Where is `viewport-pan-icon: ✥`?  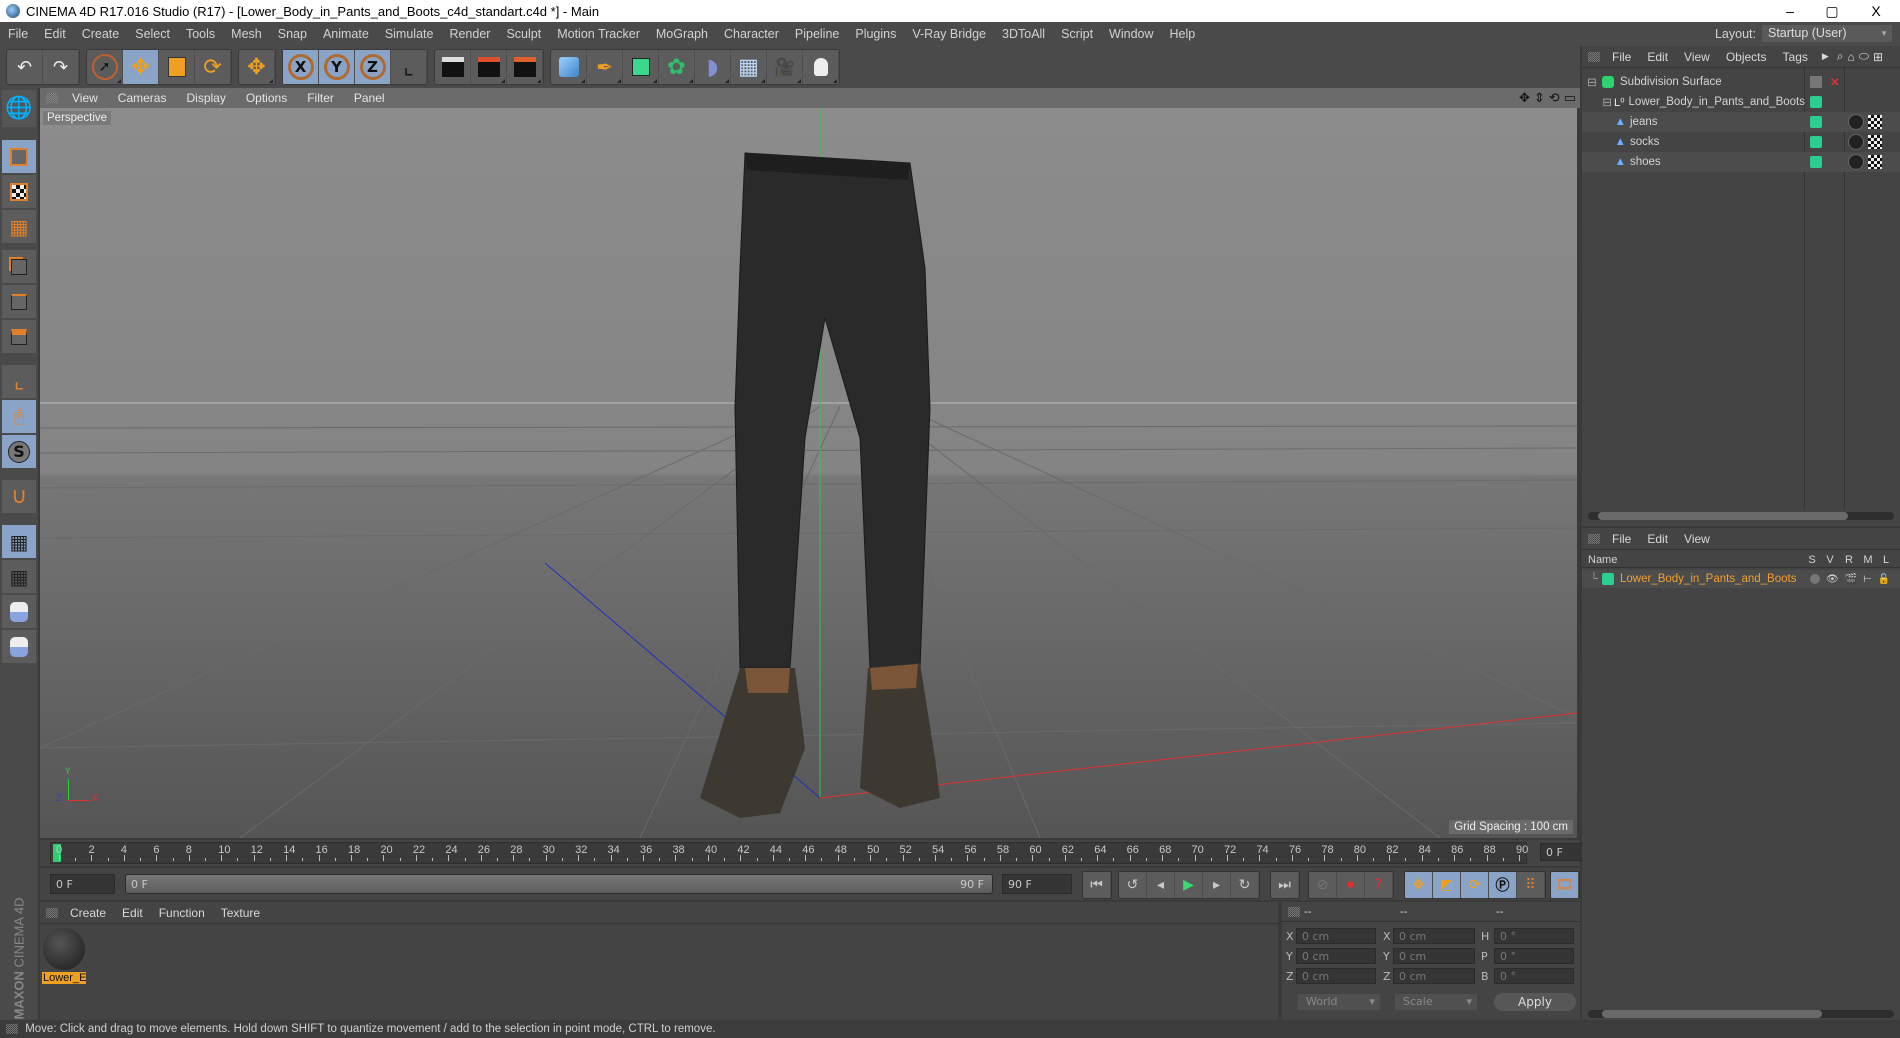 viewport-pan-icon: ✥ is located at coordinates (1524, 98).